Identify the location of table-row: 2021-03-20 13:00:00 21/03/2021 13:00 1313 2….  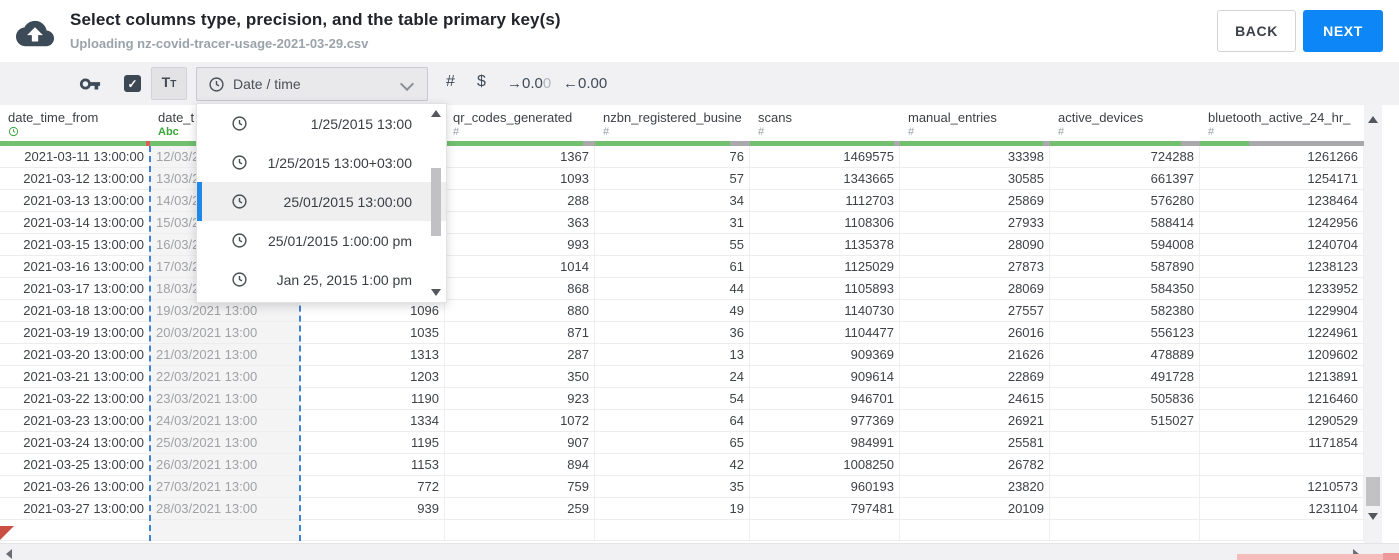
(682, 355).